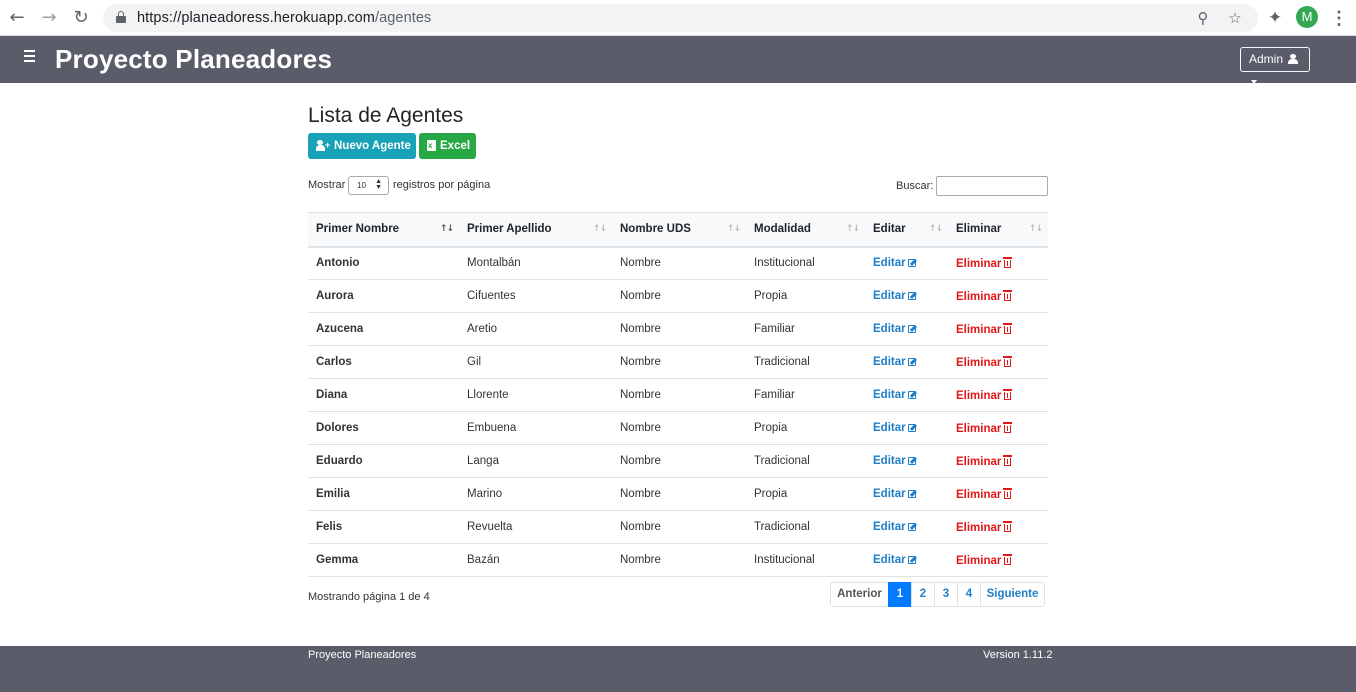 This screenshot has height=692, width=1356. What do you see at coordinates (1339, 18) in the screenshot?
I see `browser-menu-icon: ⋮` at bounding box center [1339, 18].